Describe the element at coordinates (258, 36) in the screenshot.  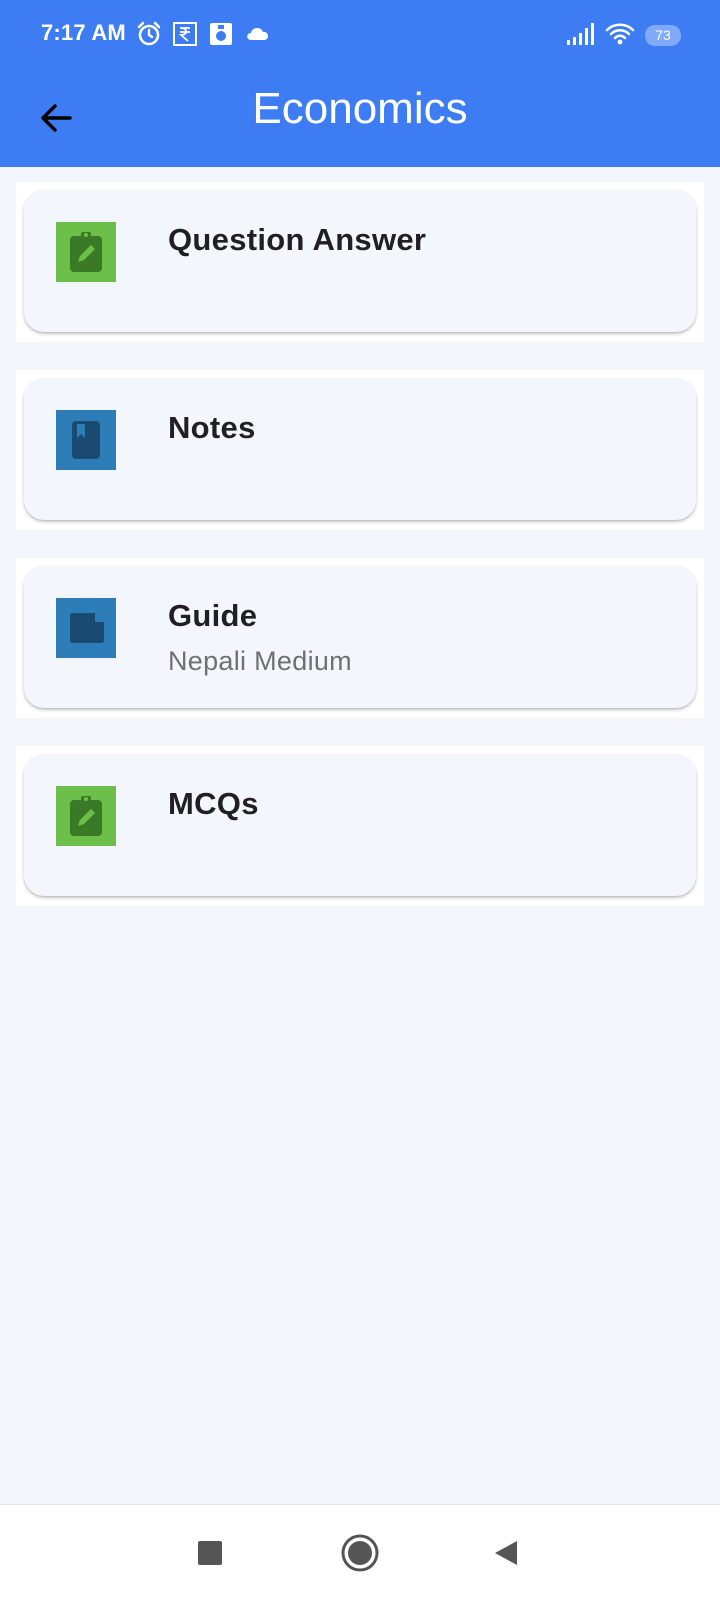
I see `cloud-icon` at that location.